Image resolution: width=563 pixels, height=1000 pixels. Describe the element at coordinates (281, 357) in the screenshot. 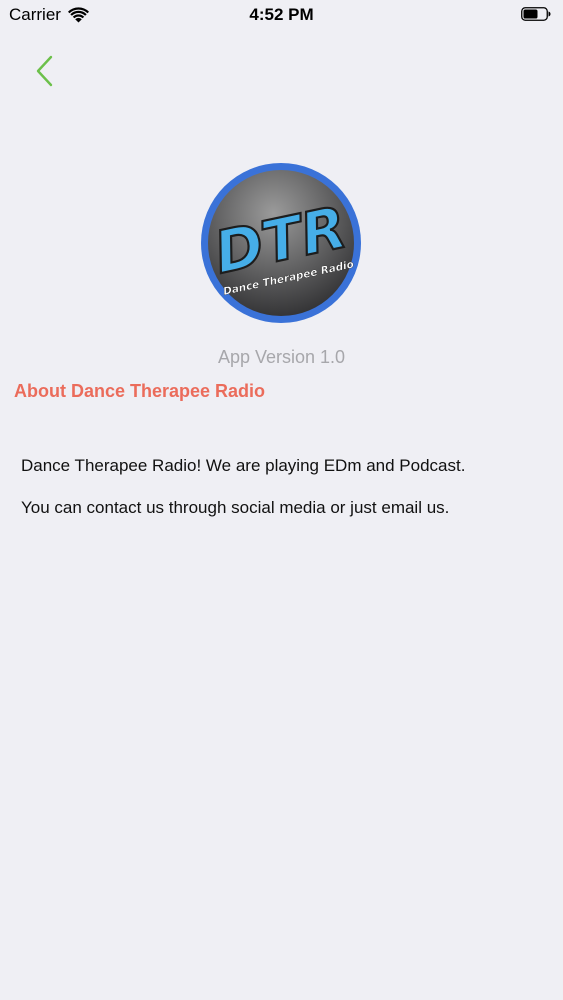

I see `app-version: App Version 1.0` at that location.